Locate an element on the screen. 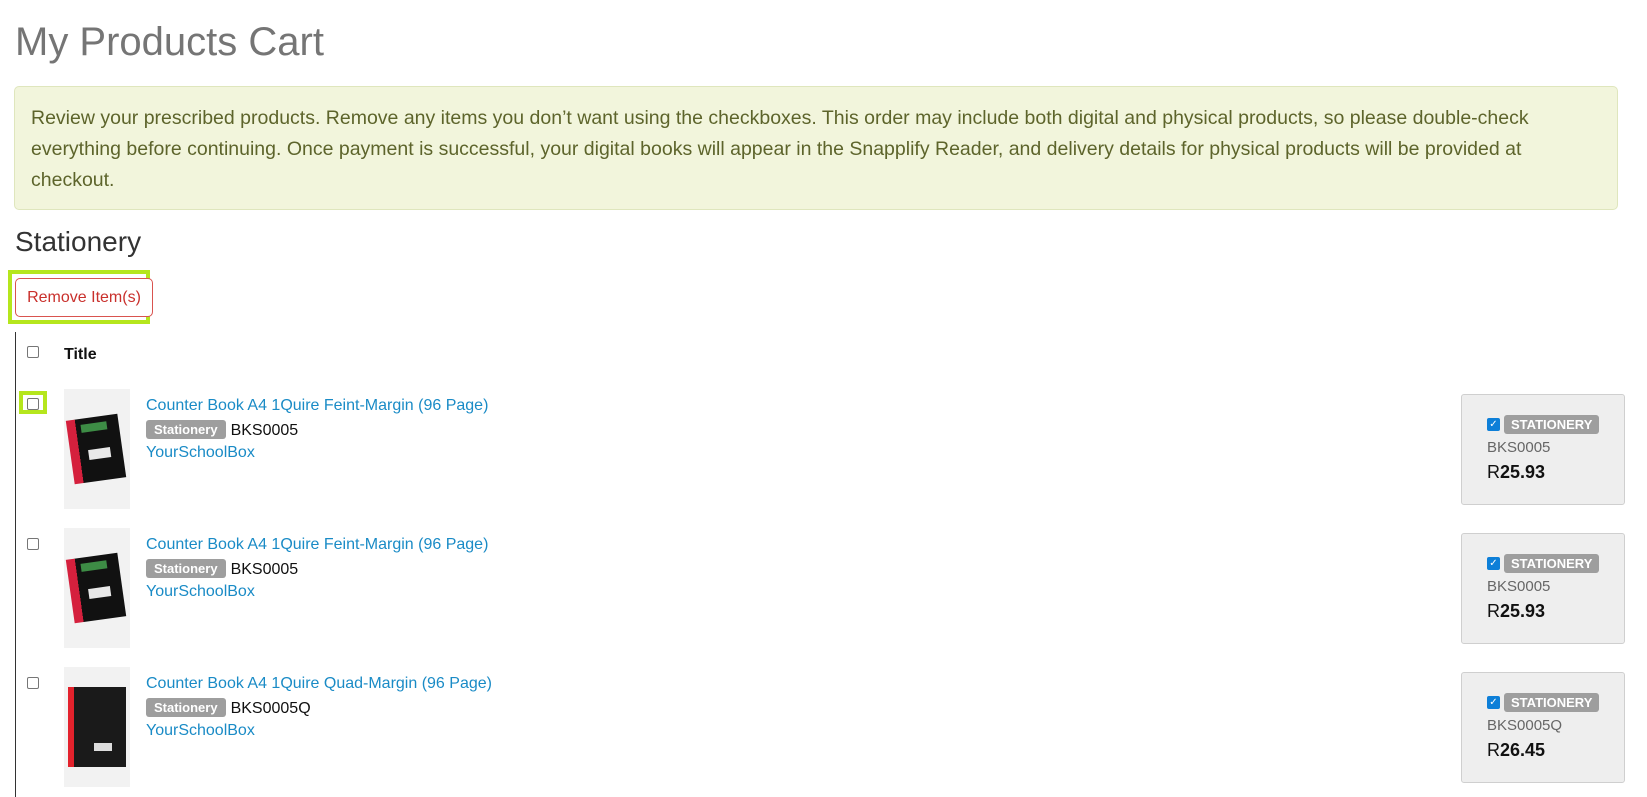 This screenshot has height=797, width=1647. product-meta: Stationery BKS0005Q is located at coordinates (228, 708).